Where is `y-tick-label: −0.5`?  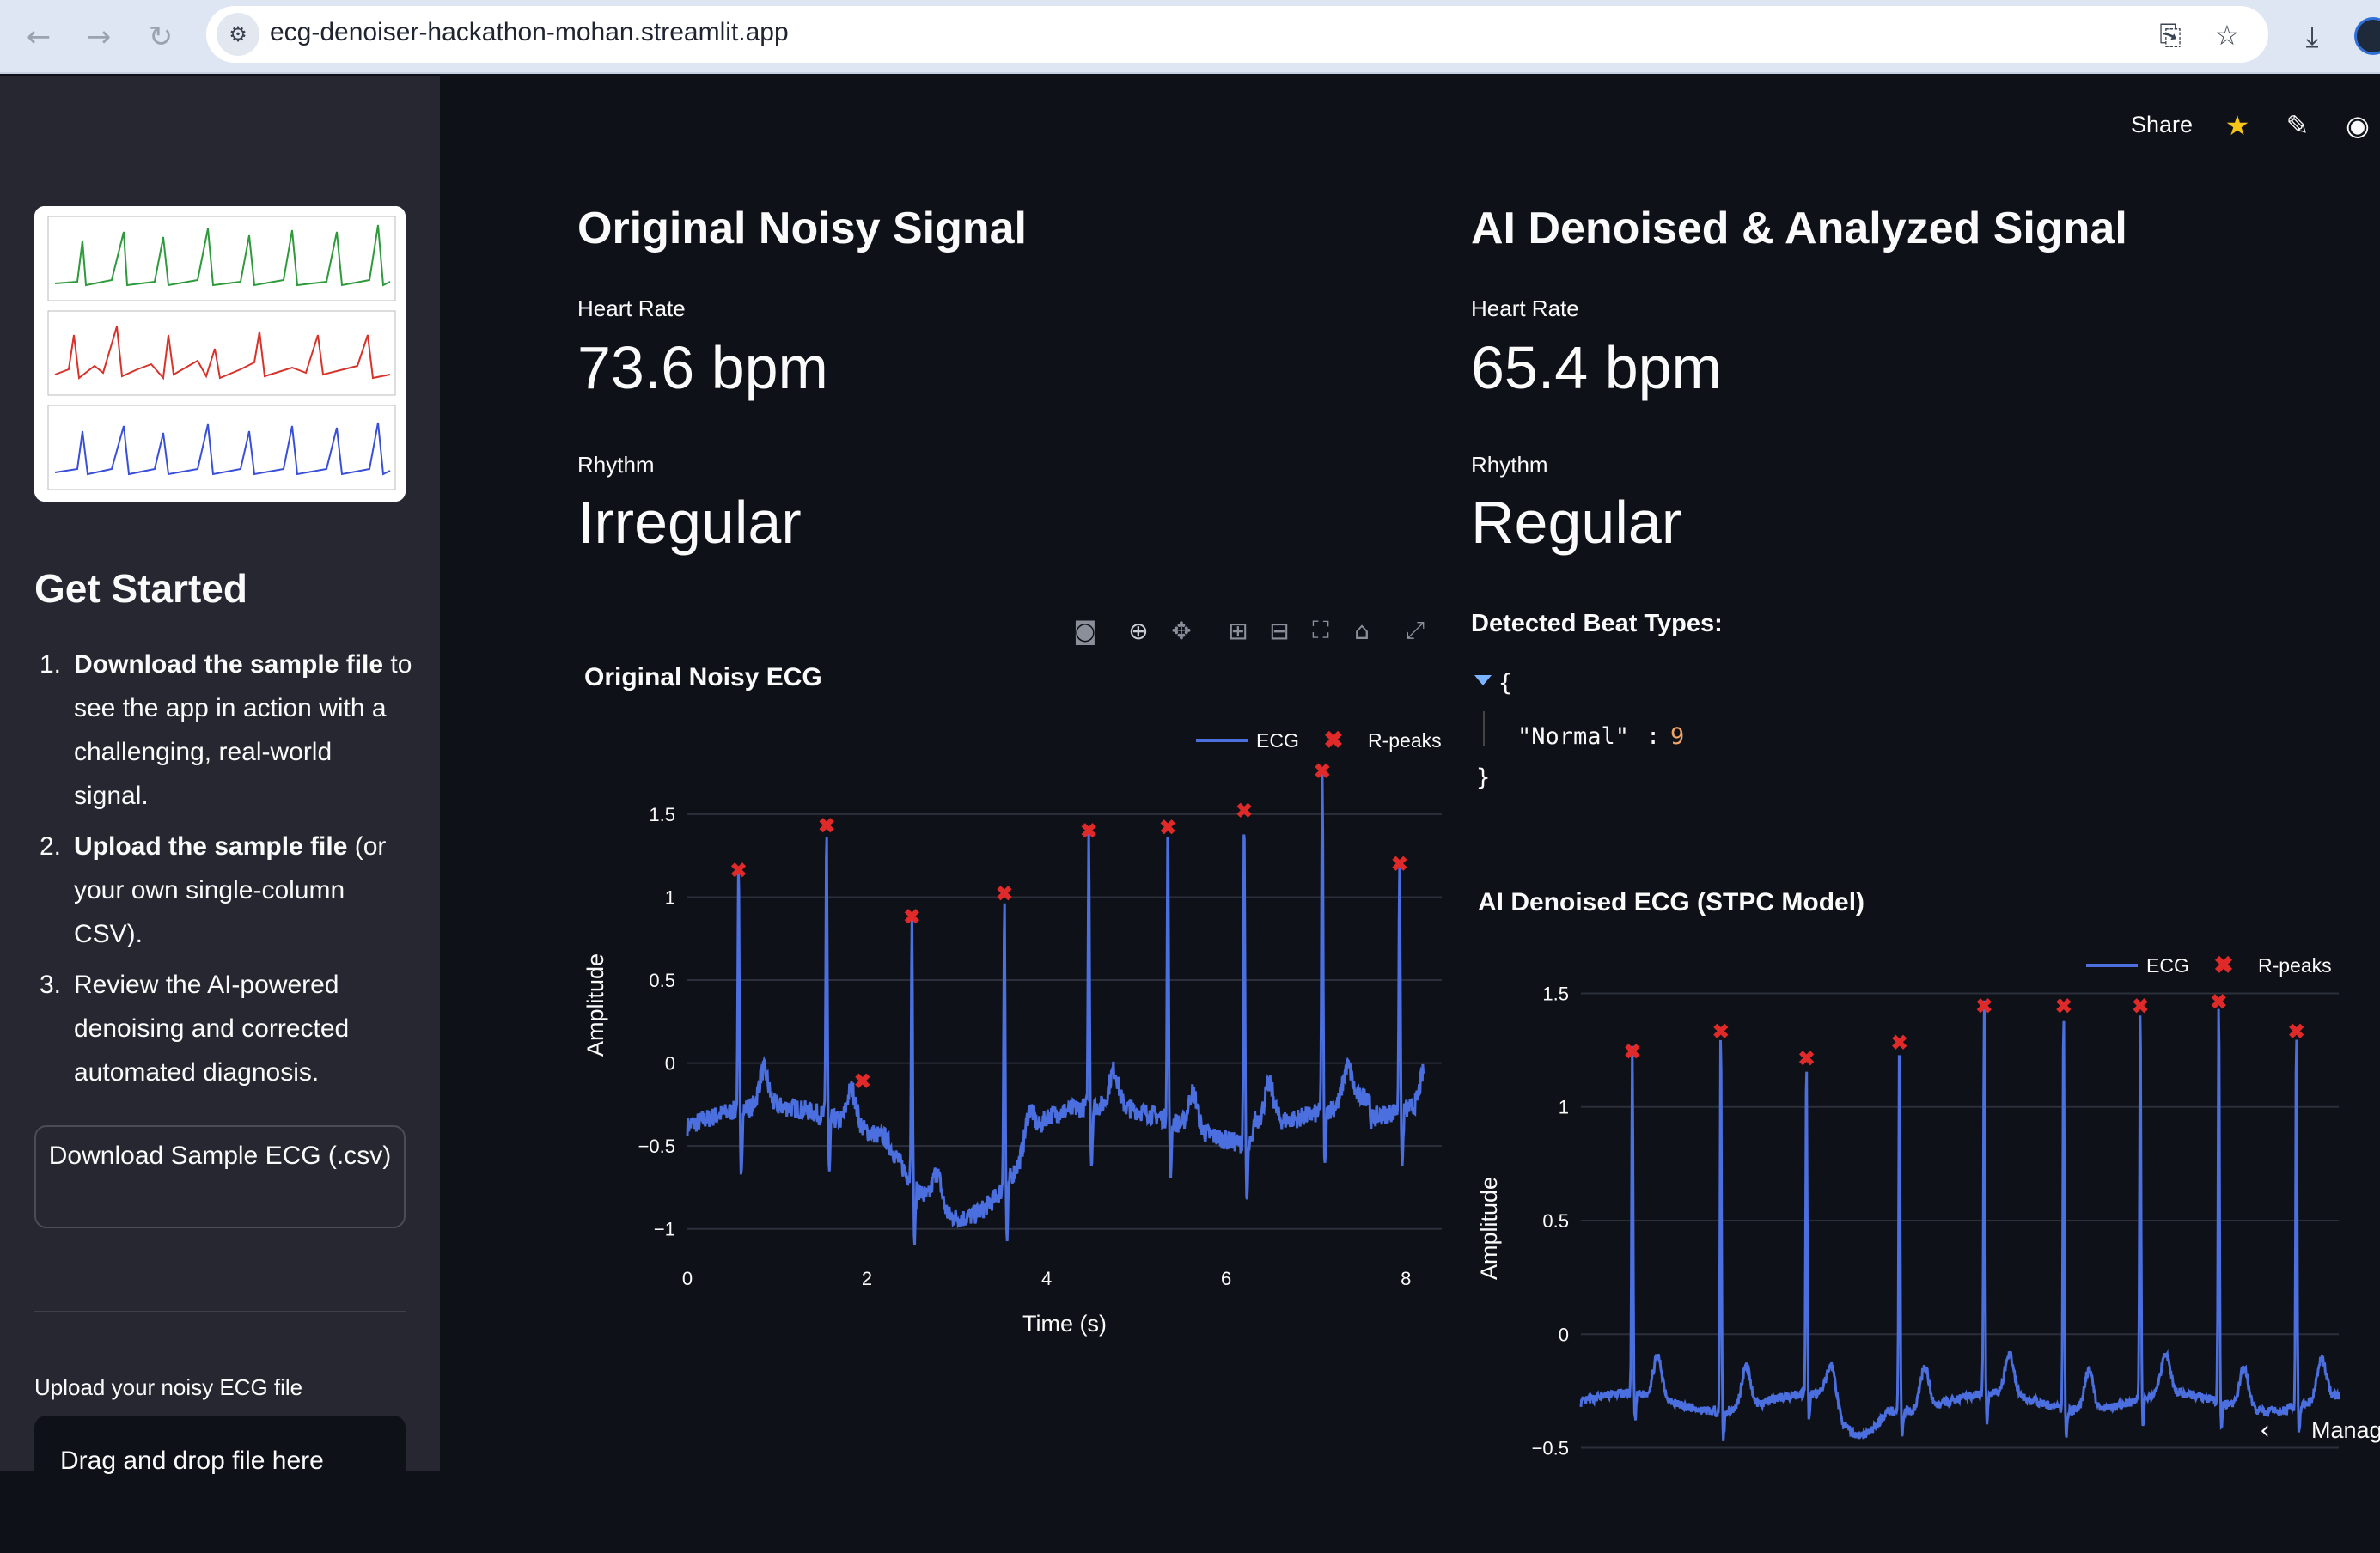 y-tick-label: −0.5 is located at coordinates (1551, 1448).